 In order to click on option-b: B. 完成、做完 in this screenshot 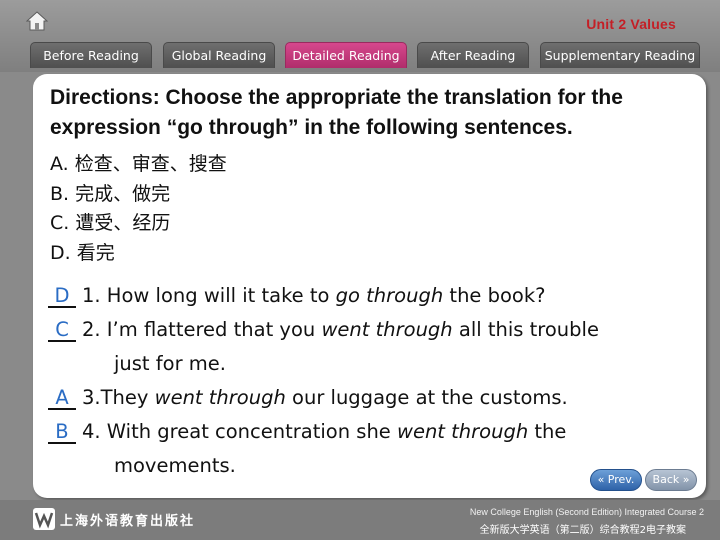, I will do `click(110, 193)`.